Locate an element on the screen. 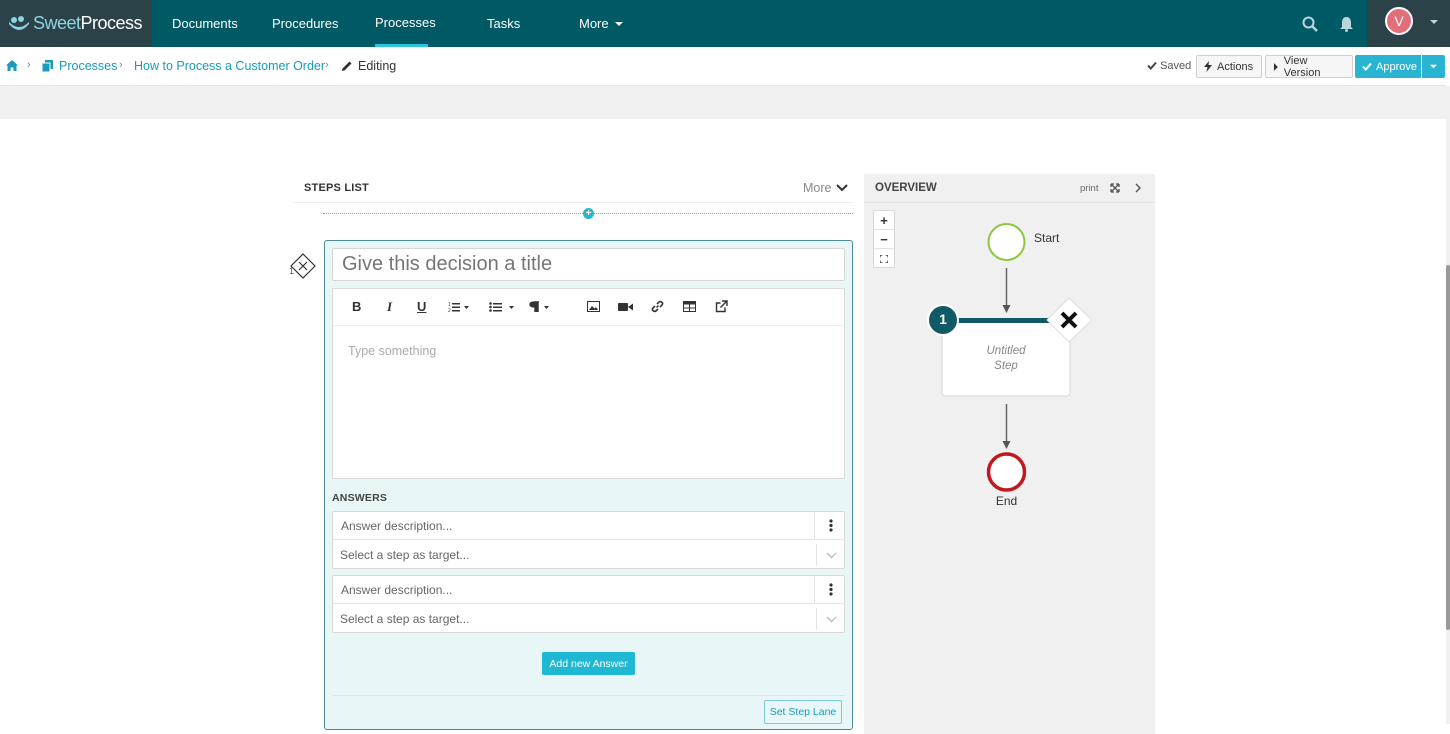 The image size is (1450, 734). view-version-button: View Version is located at coordinates (1309, 66).